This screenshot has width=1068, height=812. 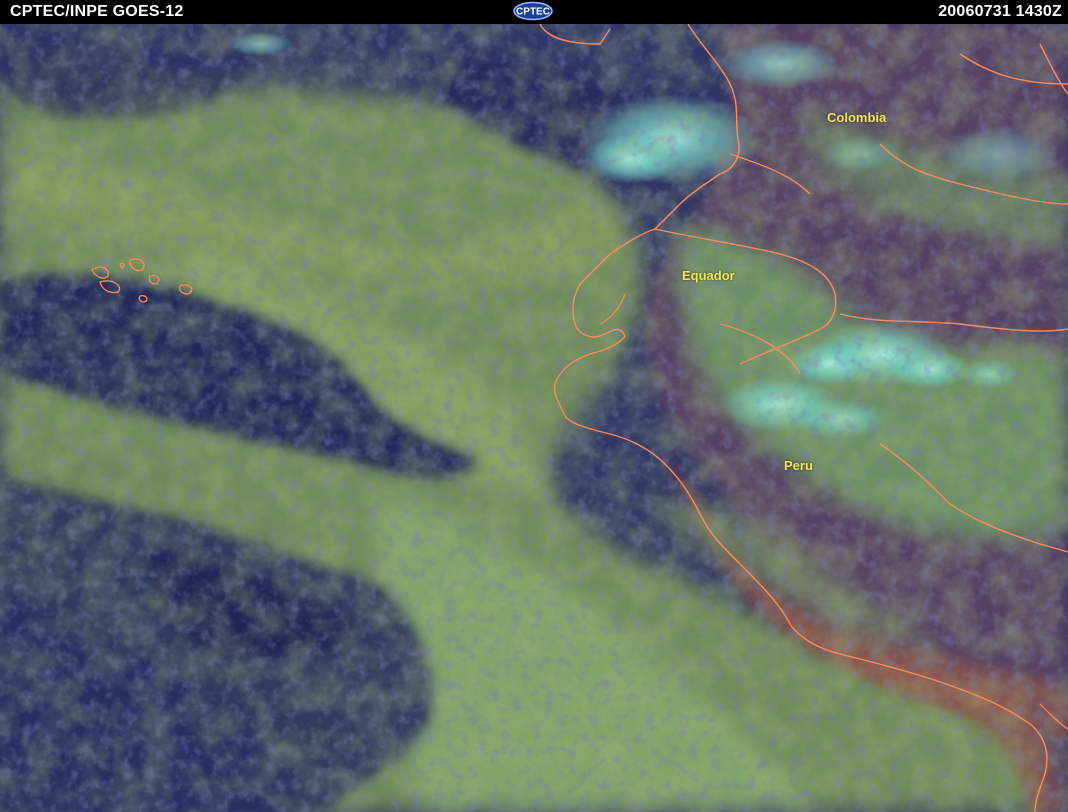 I want to click on source-label: CPTEC/INPE GOES-12, so click(x=97, y=11).